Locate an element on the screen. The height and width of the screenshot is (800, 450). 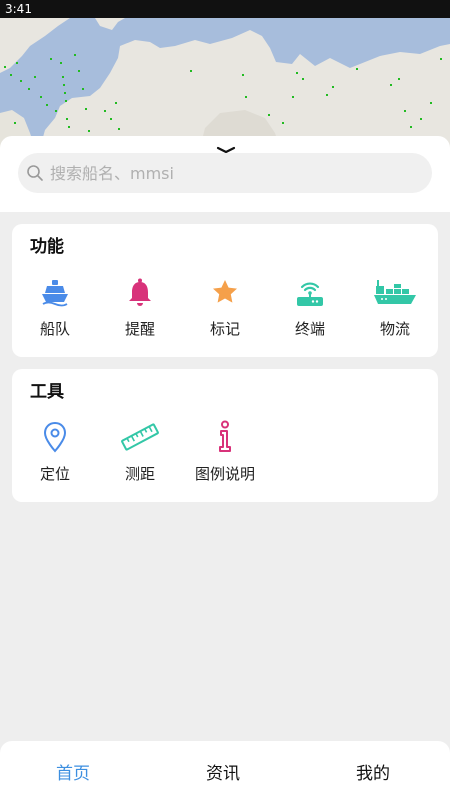
ship-icon is located at coordinates (55, 292).